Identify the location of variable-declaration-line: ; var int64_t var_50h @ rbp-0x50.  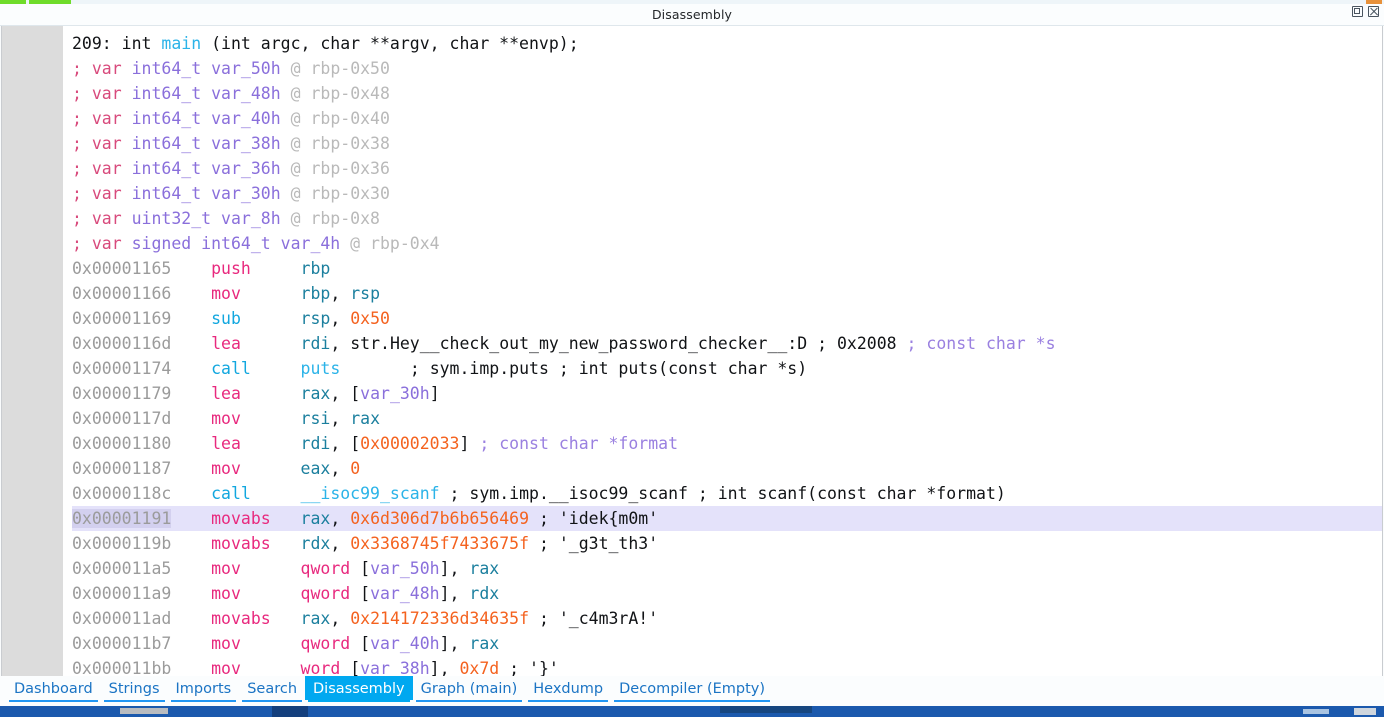
(727, 68).